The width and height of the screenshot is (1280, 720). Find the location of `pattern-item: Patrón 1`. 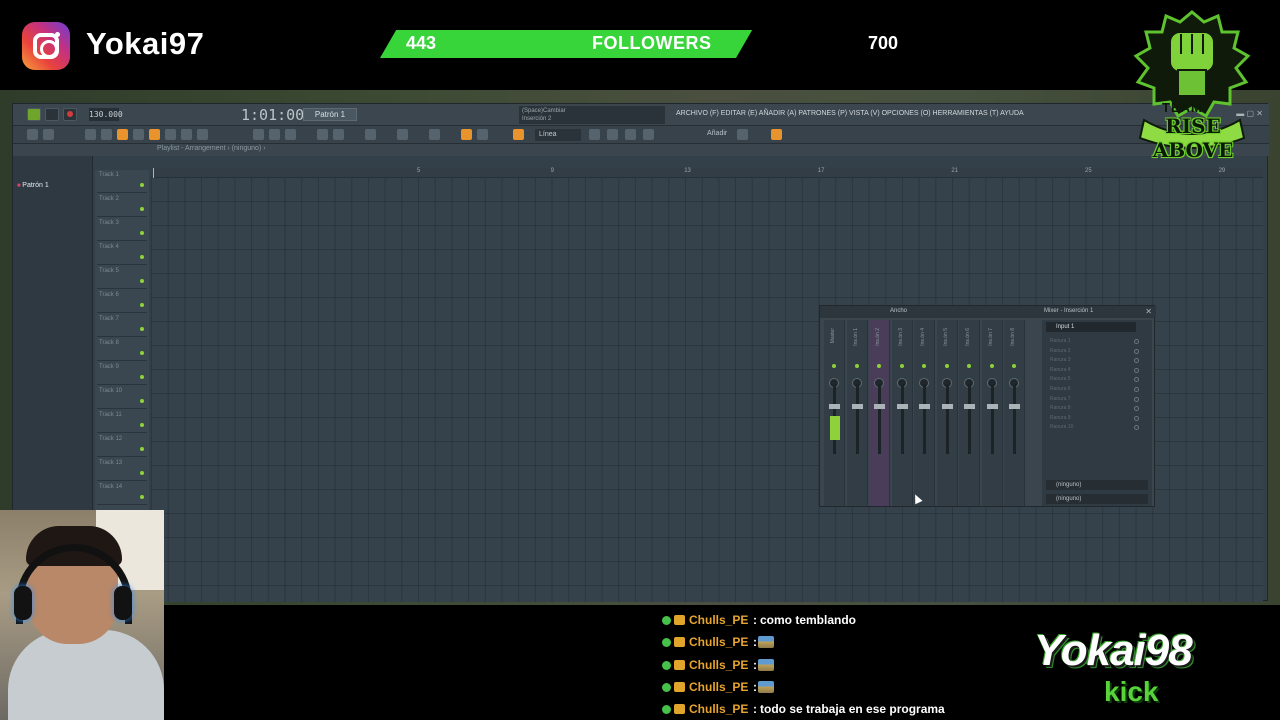

pattern-item: Patrón 1 is located at coordinates (32, 185).